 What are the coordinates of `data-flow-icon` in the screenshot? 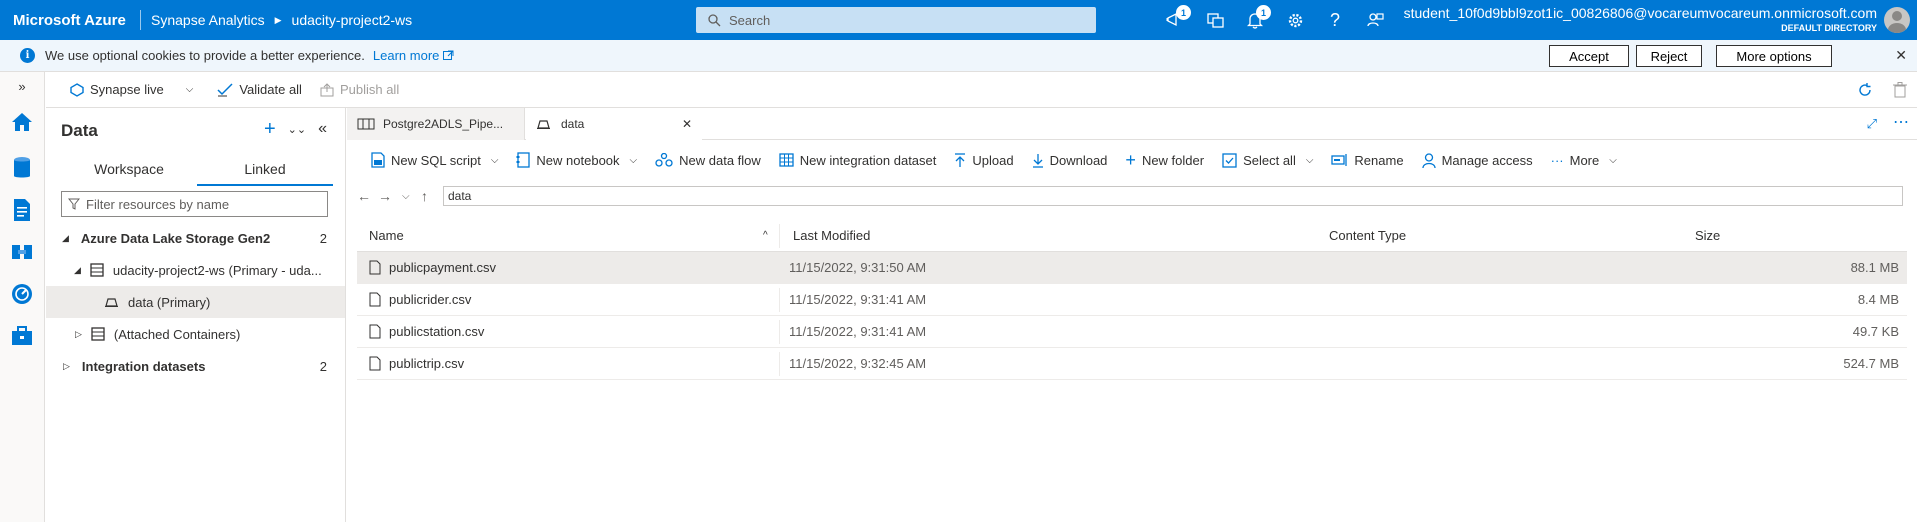 It's located at (664, 160).